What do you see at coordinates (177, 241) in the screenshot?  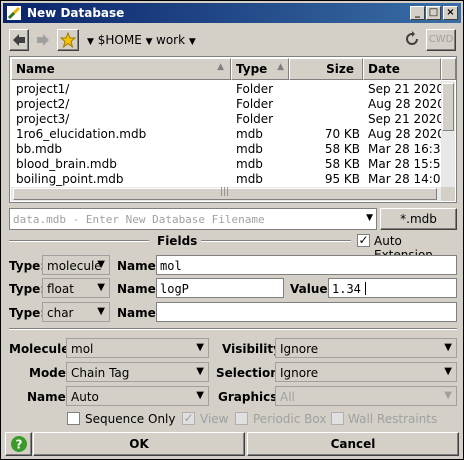 I see `fields-heading: Fields` at bounding box center [177, 241].